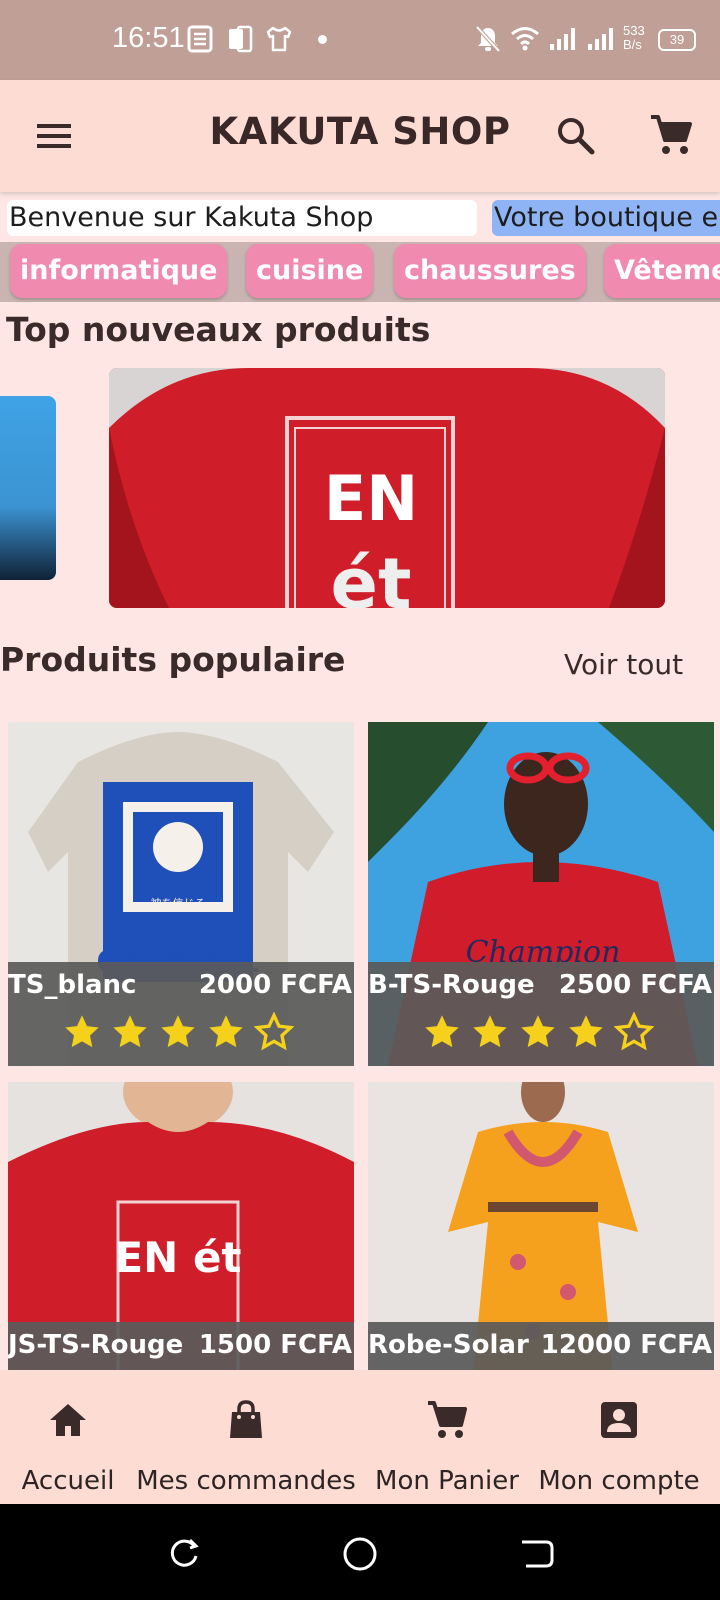  I want to click on product-info-overlay: TS_blanc 2000 FCFA, so click(181, 1014).